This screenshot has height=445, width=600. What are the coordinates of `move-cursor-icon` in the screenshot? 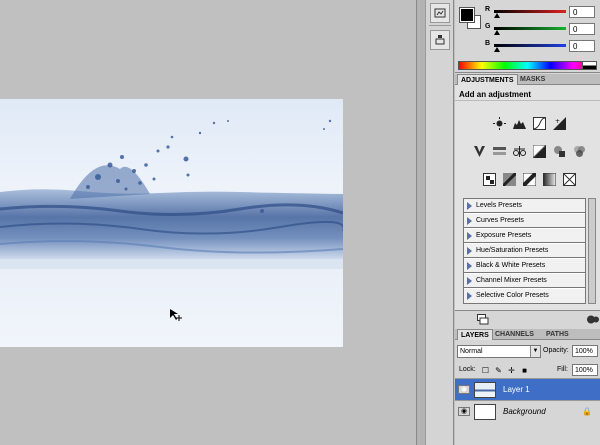 It's located at (176, 316).